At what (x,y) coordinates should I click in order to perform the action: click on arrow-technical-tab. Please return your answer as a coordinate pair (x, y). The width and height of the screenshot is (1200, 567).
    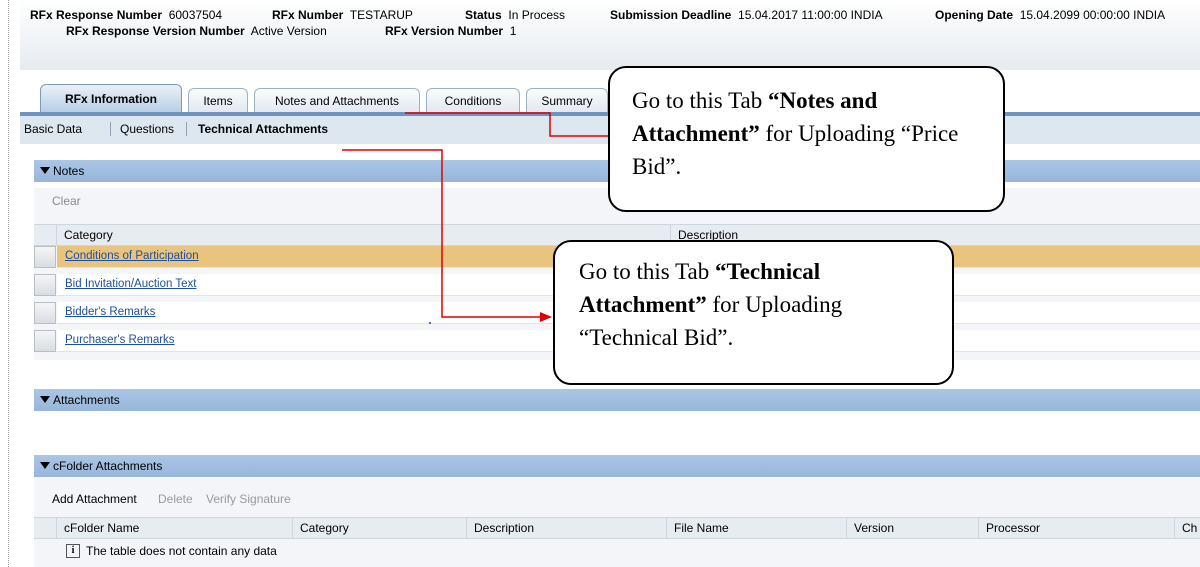
    Looking at the image, I should click on (442, 233).